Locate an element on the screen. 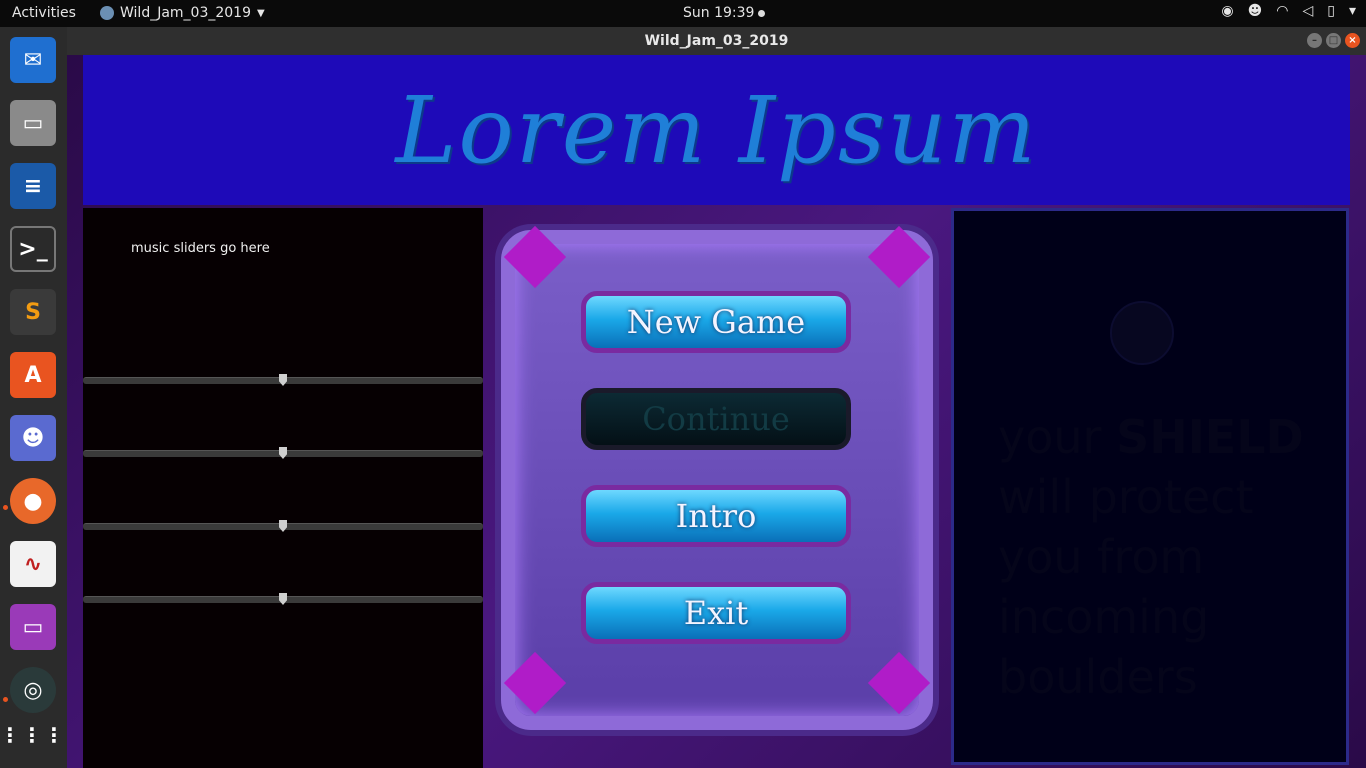  document-viewer-icon: ∿ is located at coordinates (33, 564).